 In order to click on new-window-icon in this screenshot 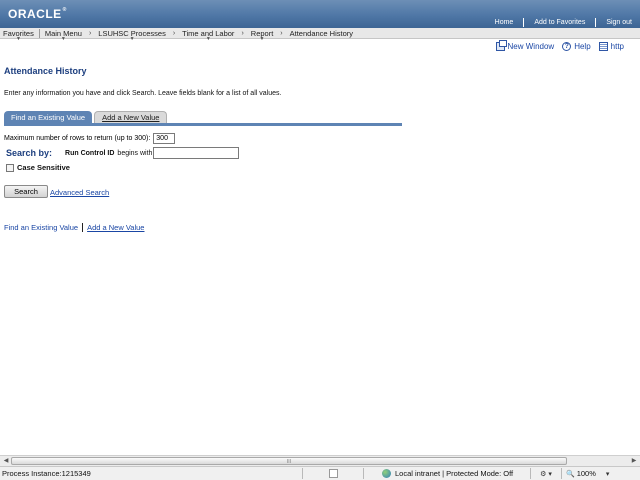, I will do `click(501, 45)`.